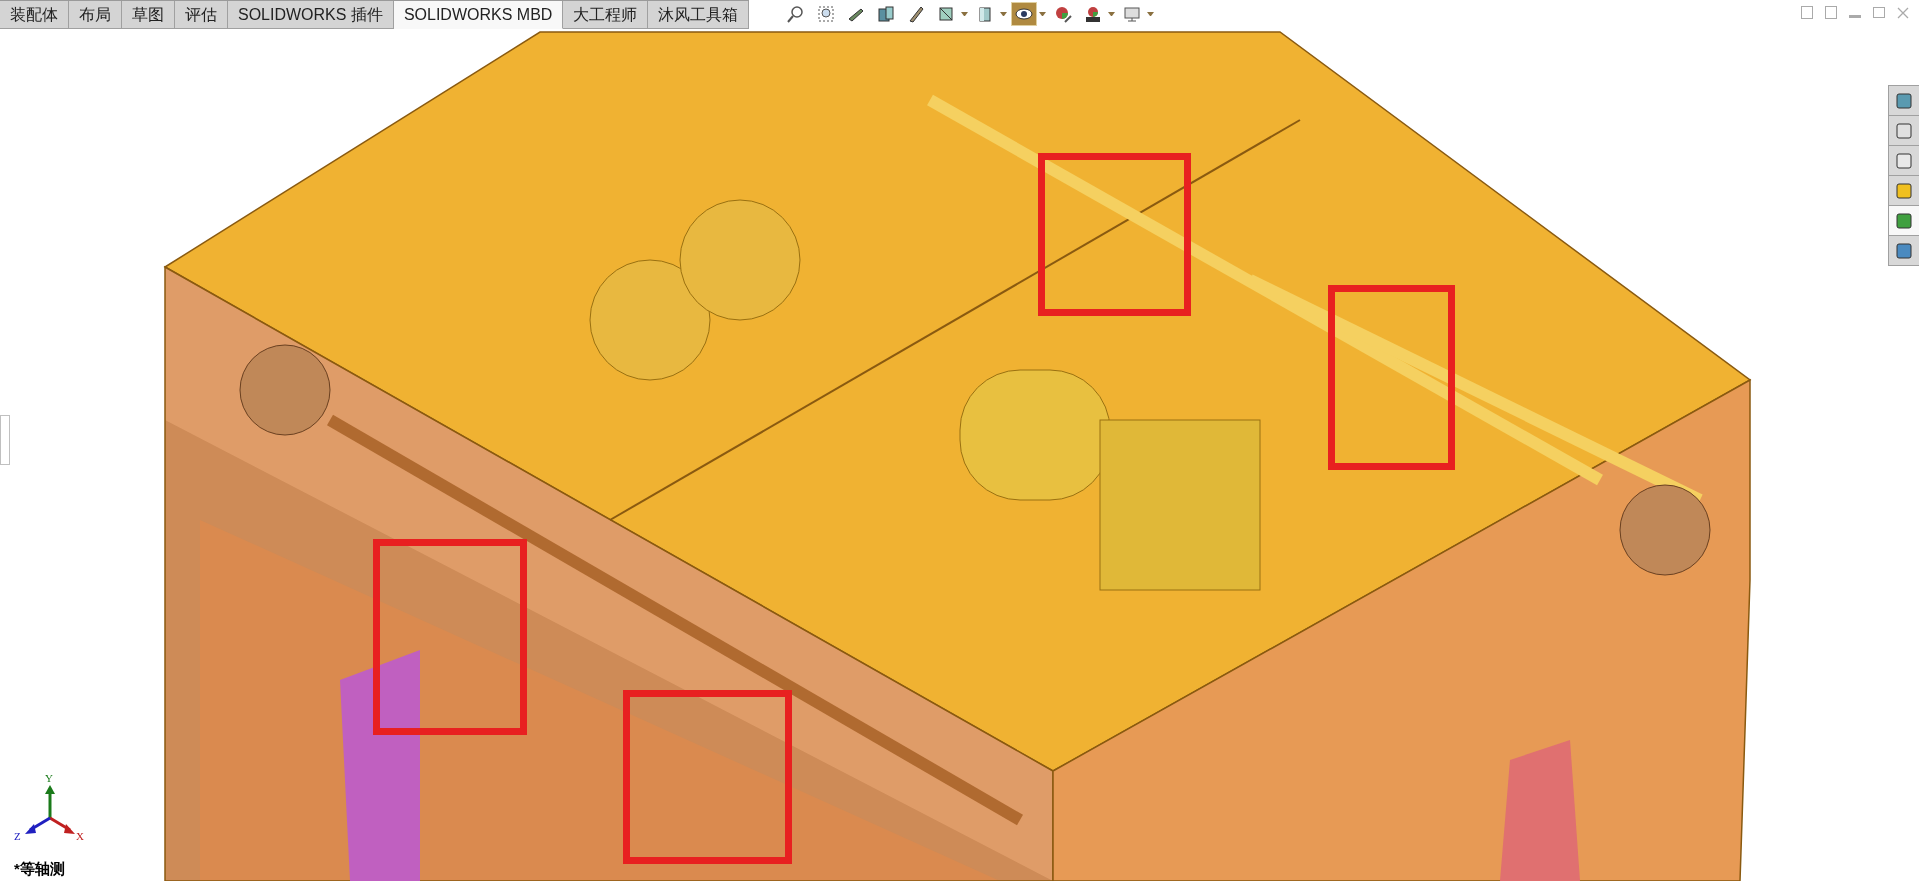 This screenshot has width=1919, height=881. What do you see at coordinates (699, 15) in the screenshot?
I see `ribbon-tab: 沐风工具箱` at bounding box center [699, 15].